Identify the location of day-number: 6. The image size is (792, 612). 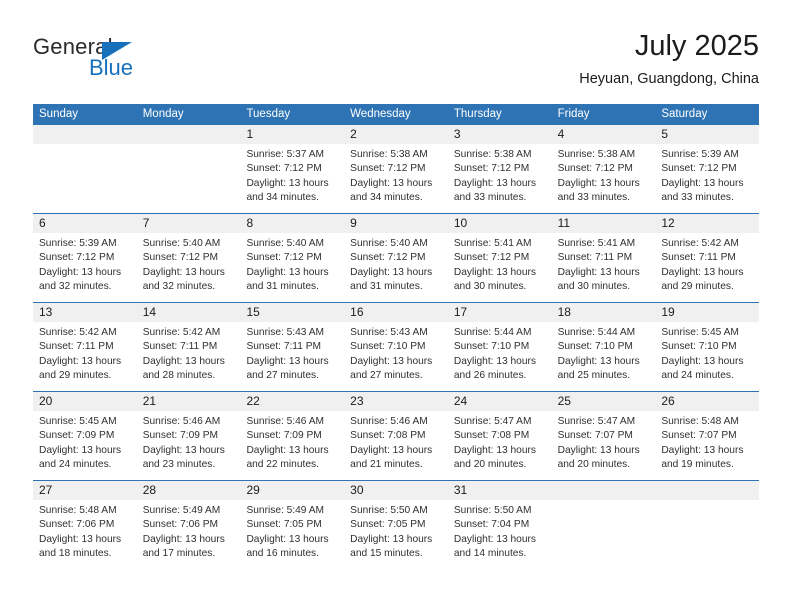
(85, 223).